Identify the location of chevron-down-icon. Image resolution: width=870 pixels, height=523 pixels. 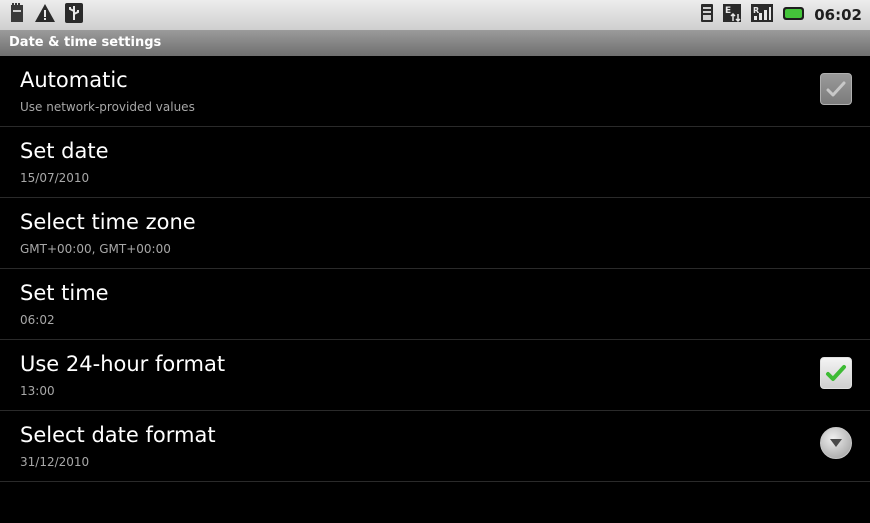
(836, 443).